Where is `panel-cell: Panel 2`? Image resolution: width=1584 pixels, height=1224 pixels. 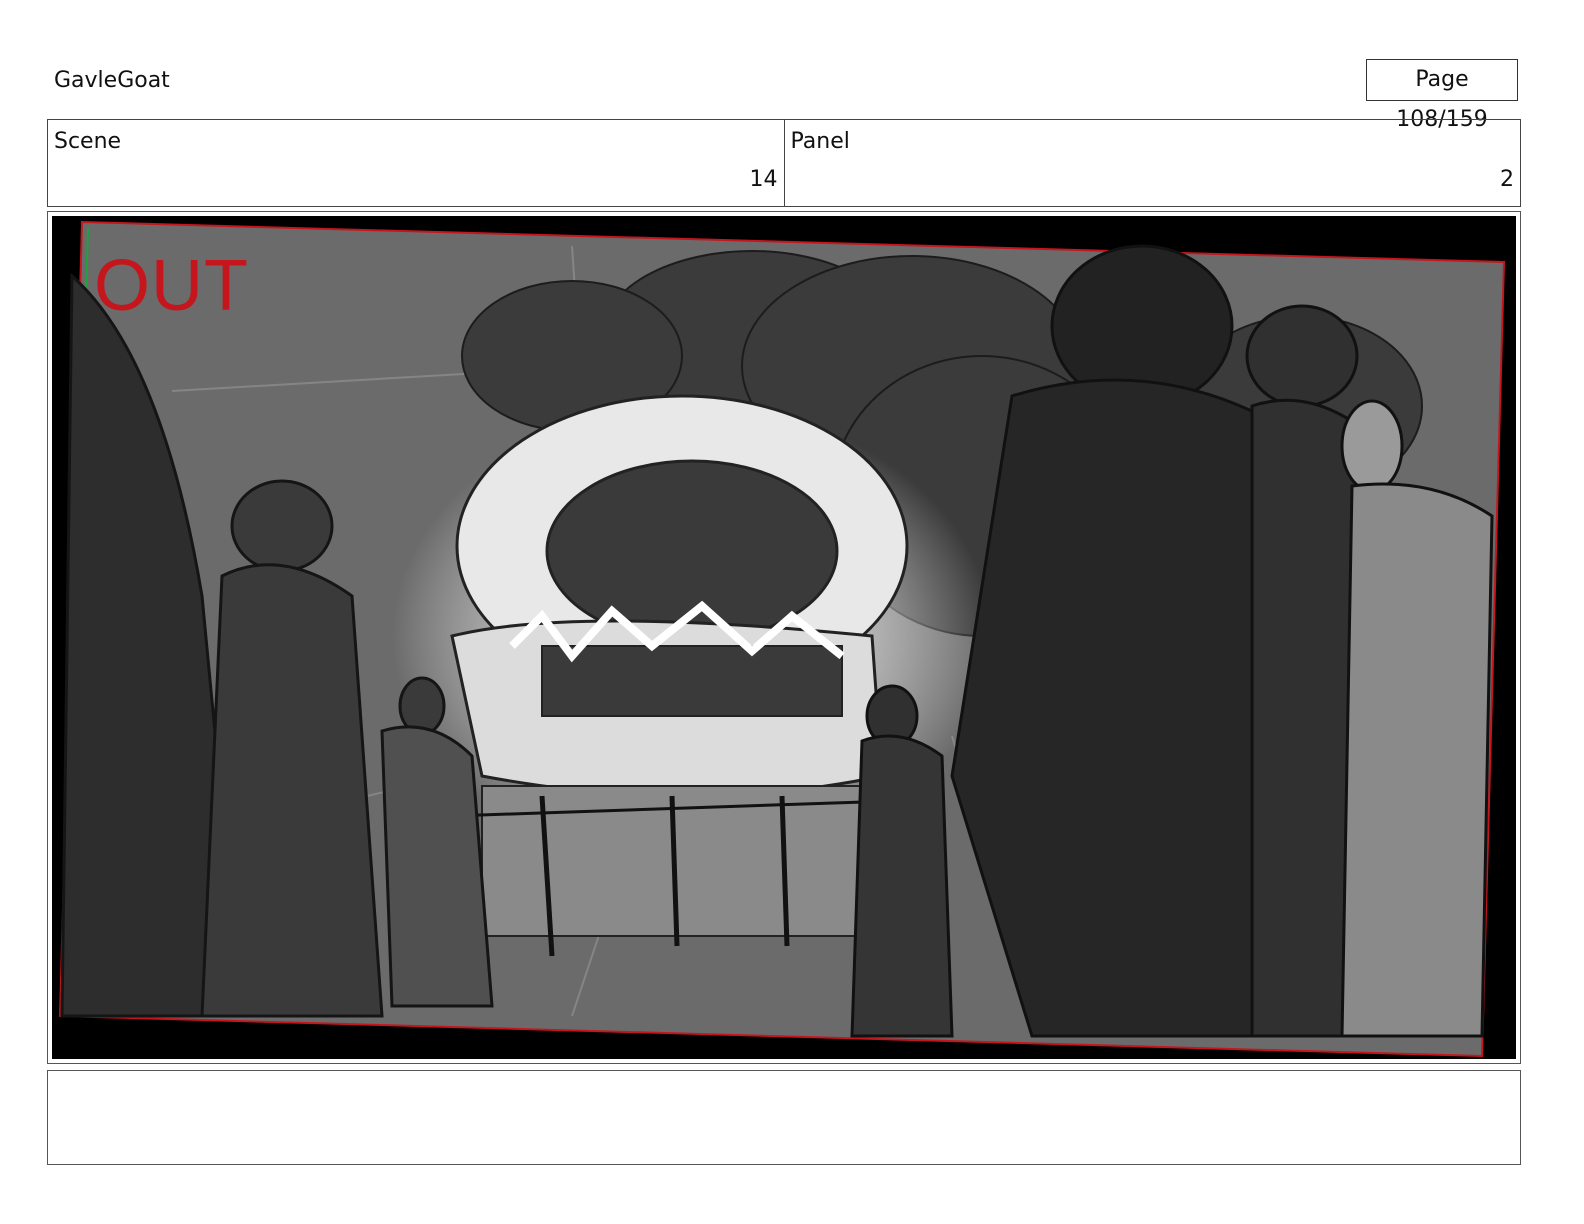
panel-cell: Panel 2 is located at coordinates (1152, 163).